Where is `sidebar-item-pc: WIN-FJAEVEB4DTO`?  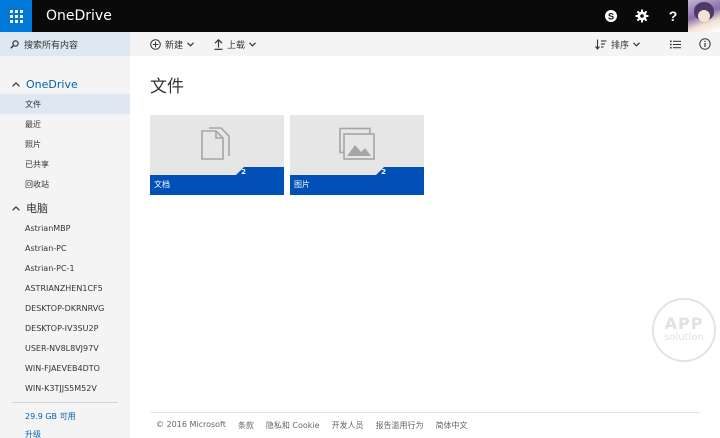
sidebar-item-pc: WIN-FJAEVEB4DTO is located at coordinates (65, 368).